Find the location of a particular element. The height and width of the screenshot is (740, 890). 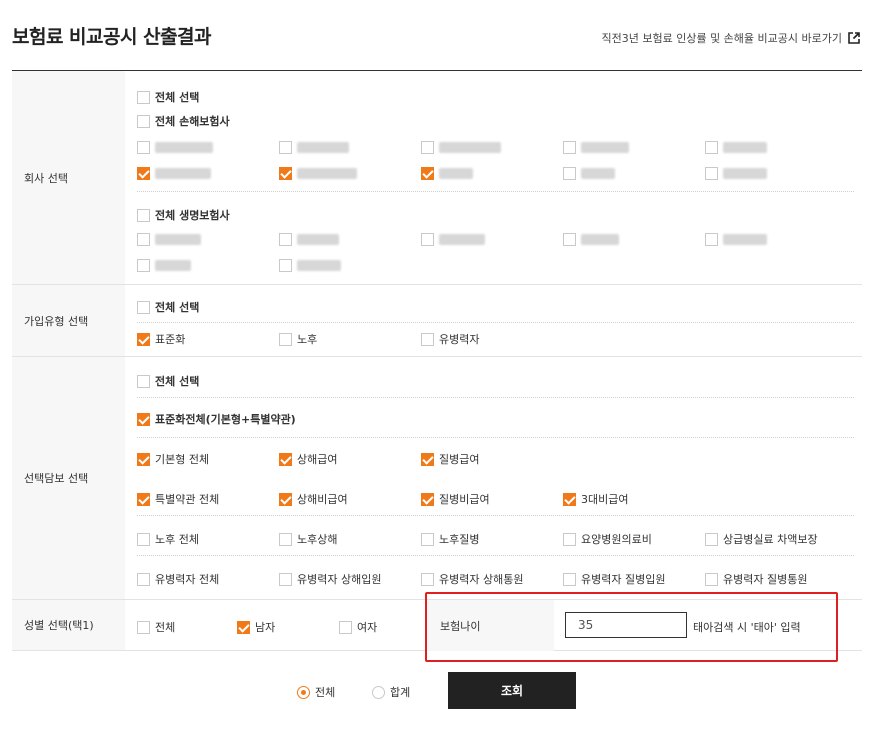

company-select-all: 전체 선택 is located at coordinates (168, 97).